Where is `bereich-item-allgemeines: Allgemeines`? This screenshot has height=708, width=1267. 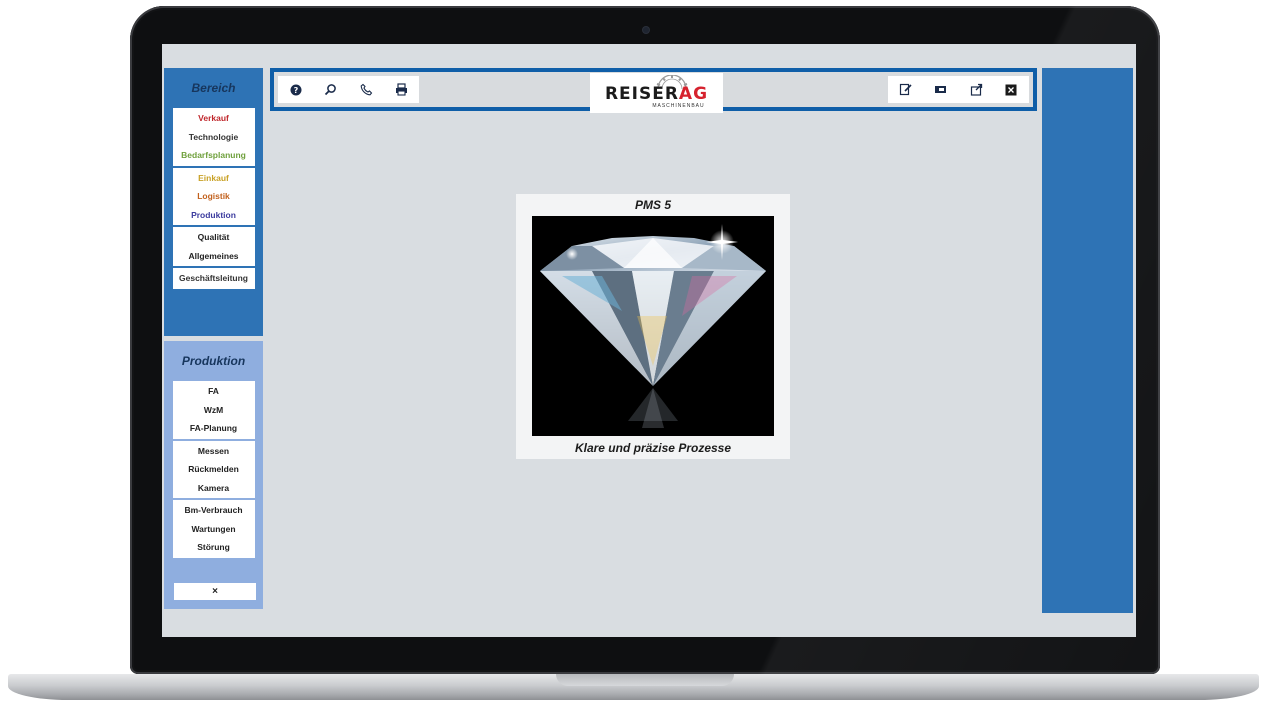
bereich-item-allgemeines: Allgemeines is located at coordinates (214, 256).